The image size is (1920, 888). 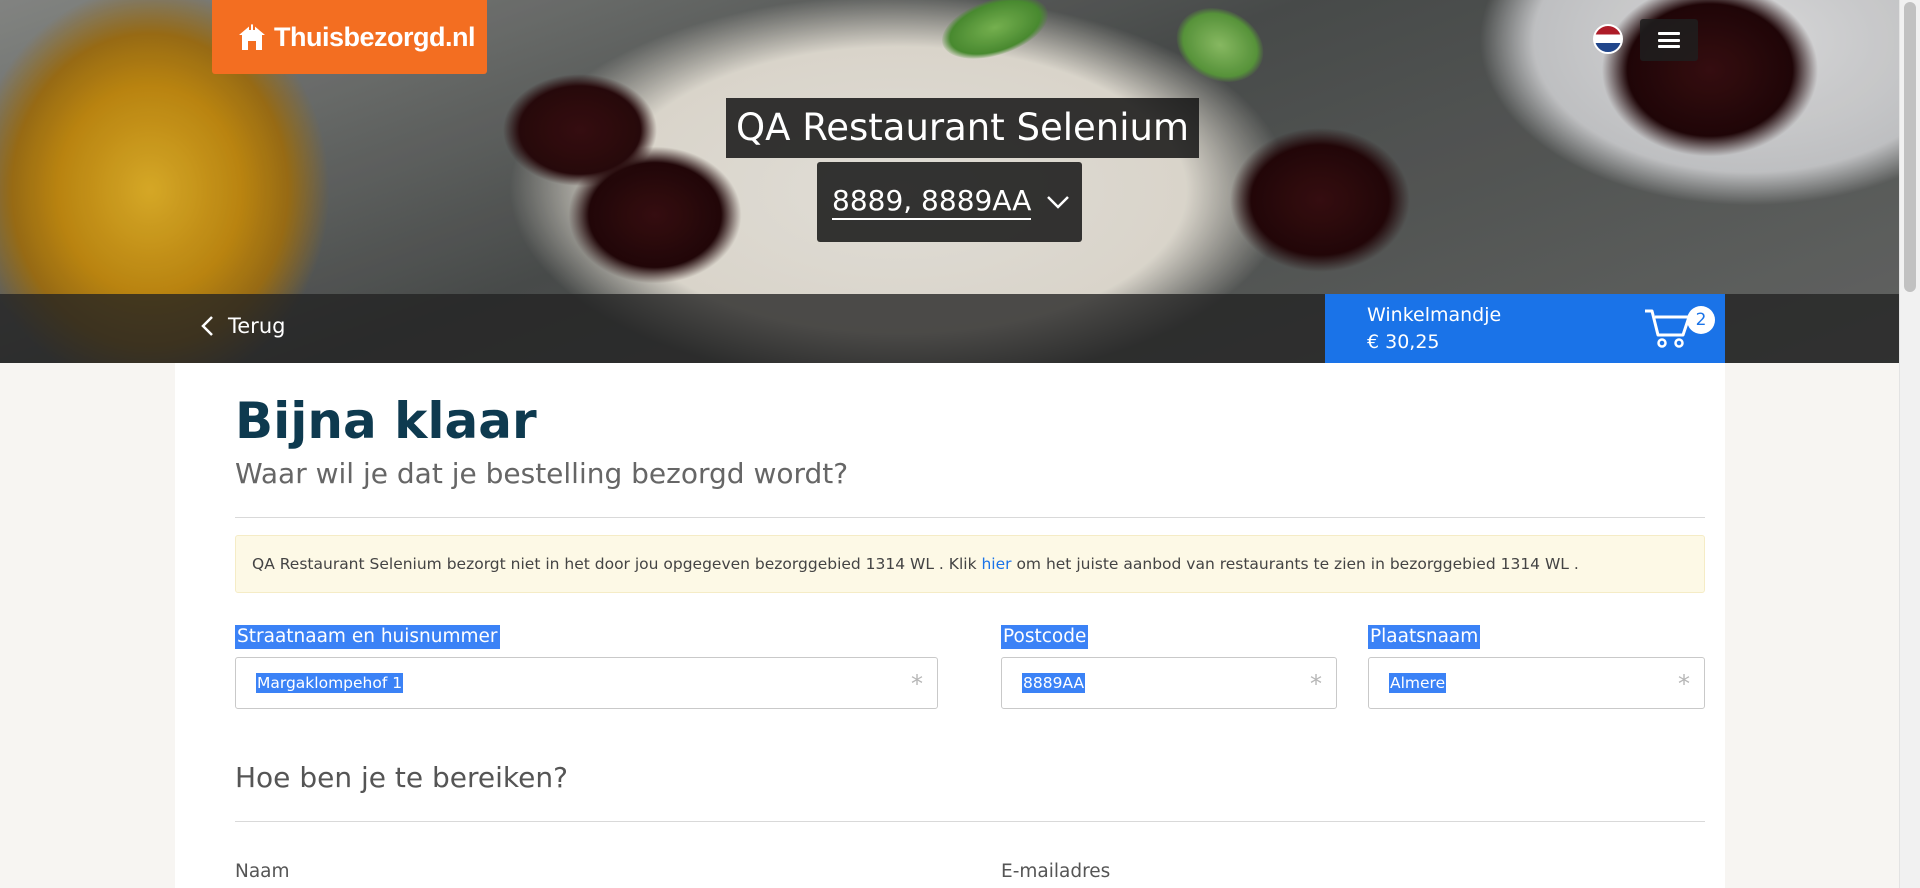 I want to click on menu-button, so click(x=1669, y=40).